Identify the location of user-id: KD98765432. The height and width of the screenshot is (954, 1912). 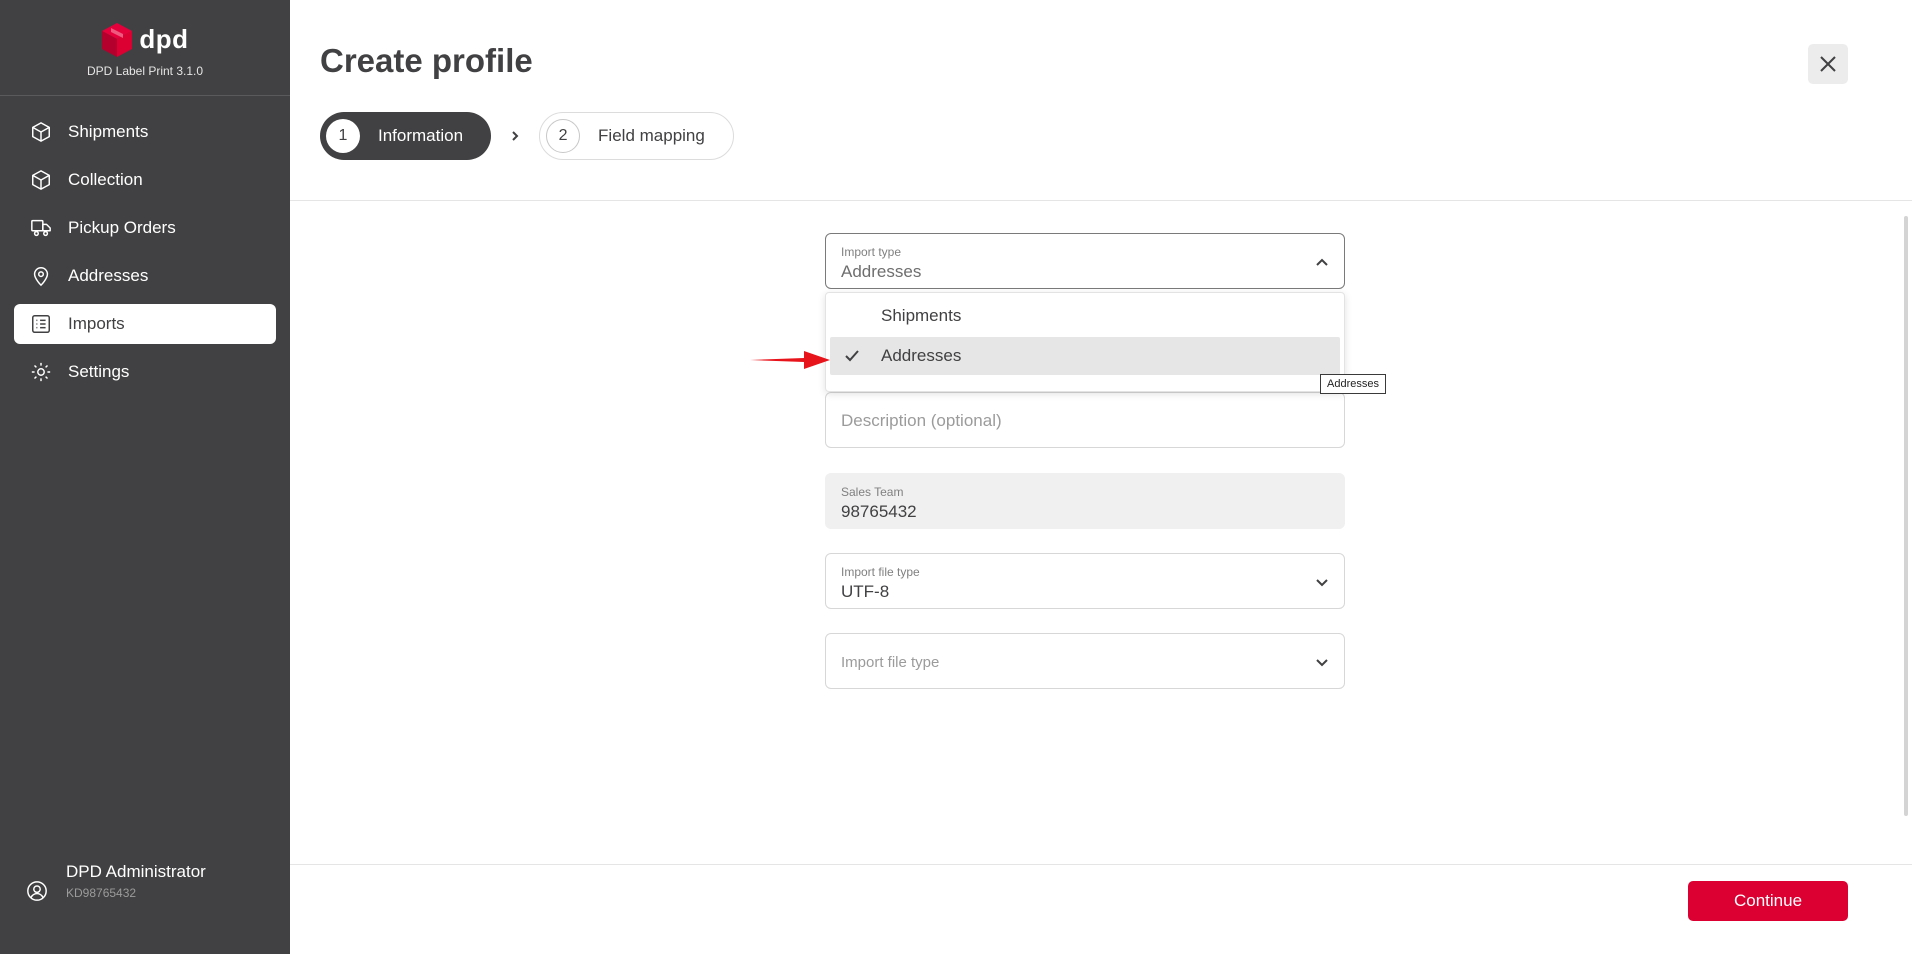
(101, 893).